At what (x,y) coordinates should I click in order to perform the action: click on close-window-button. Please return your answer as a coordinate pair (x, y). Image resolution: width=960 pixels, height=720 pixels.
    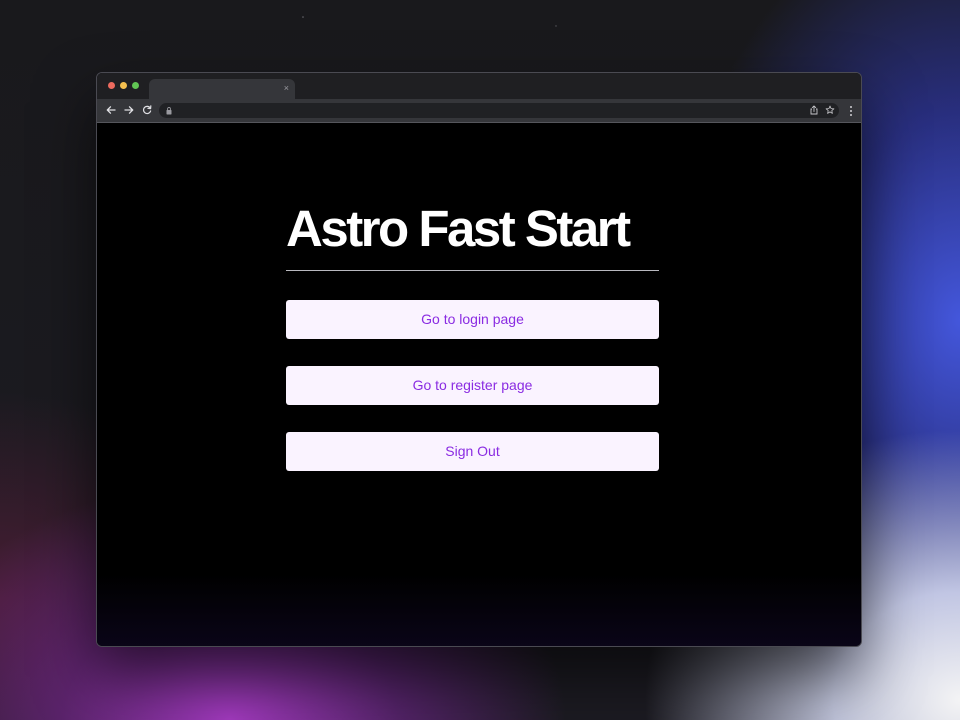
    Looking at the image, I should click on (111, 85).